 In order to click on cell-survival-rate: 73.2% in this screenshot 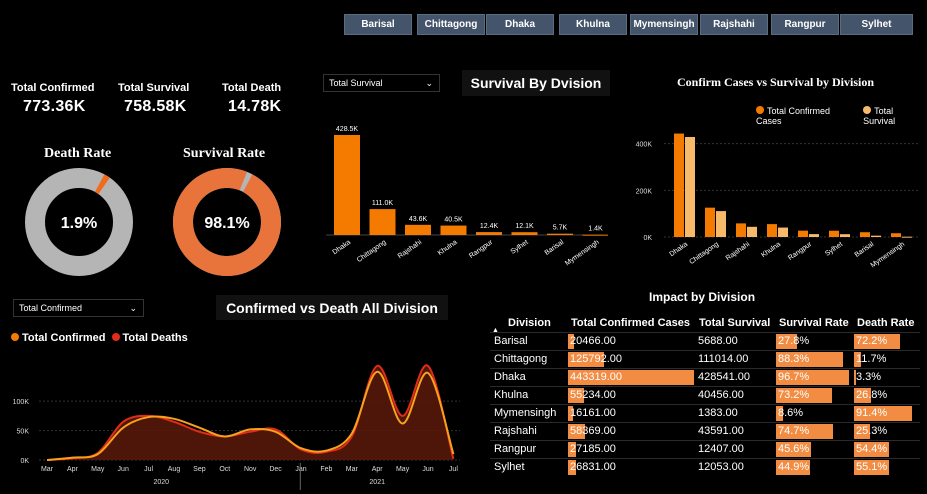, I will do `click(815, 394)`.